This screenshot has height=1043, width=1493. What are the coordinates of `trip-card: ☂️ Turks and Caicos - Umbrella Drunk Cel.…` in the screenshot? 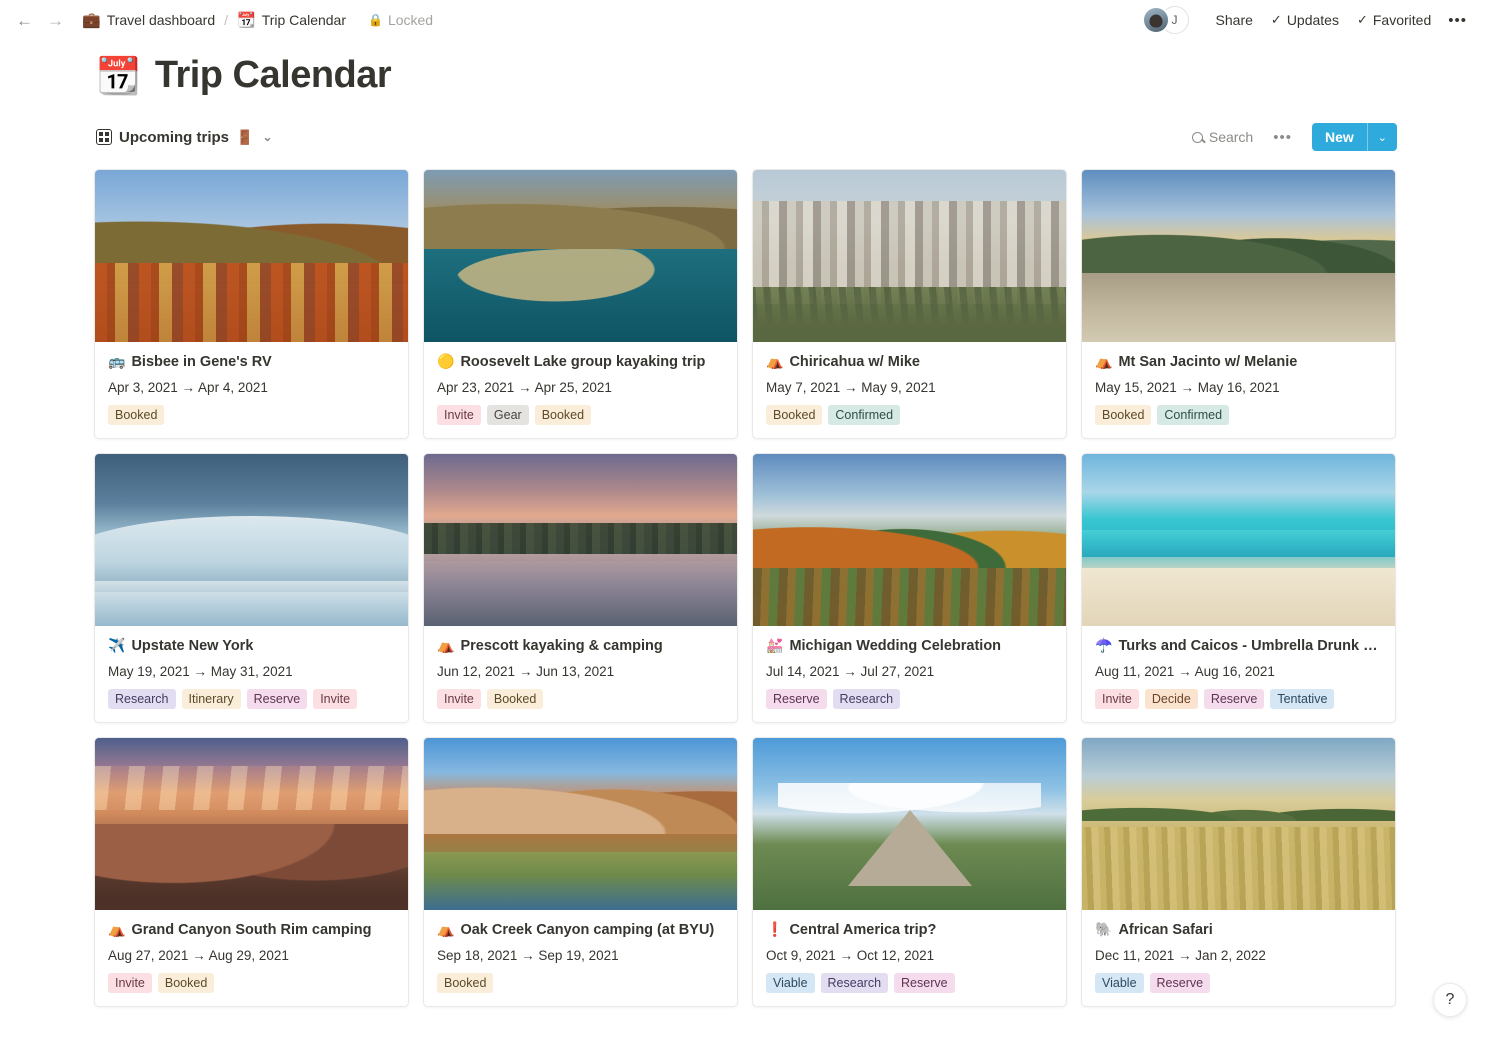 It's located at (1238, 588).